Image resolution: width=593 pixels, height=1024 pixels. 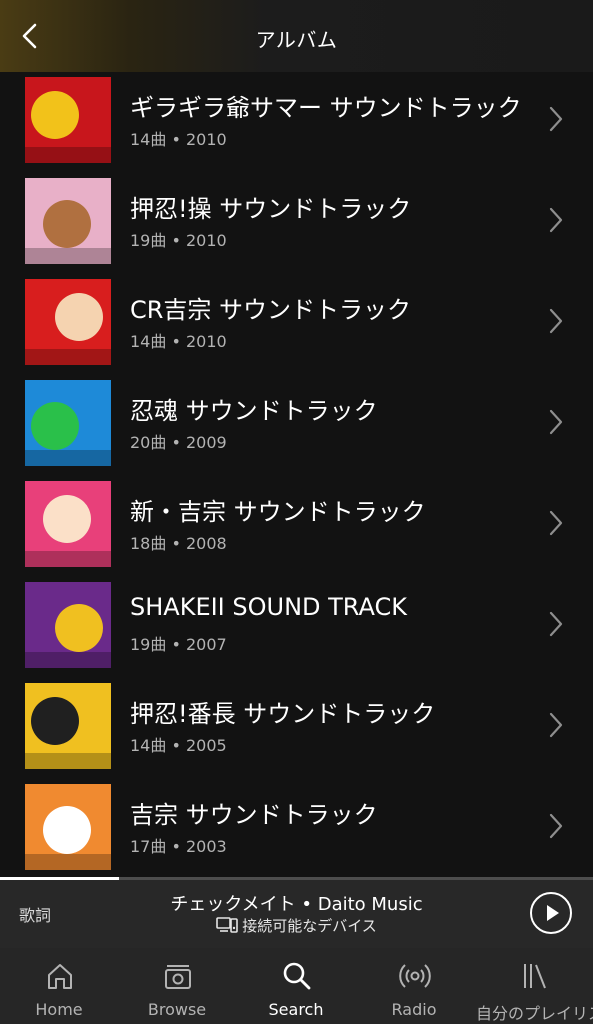 I want to click on tab-radio: Radio, so click(x=414, y=986).